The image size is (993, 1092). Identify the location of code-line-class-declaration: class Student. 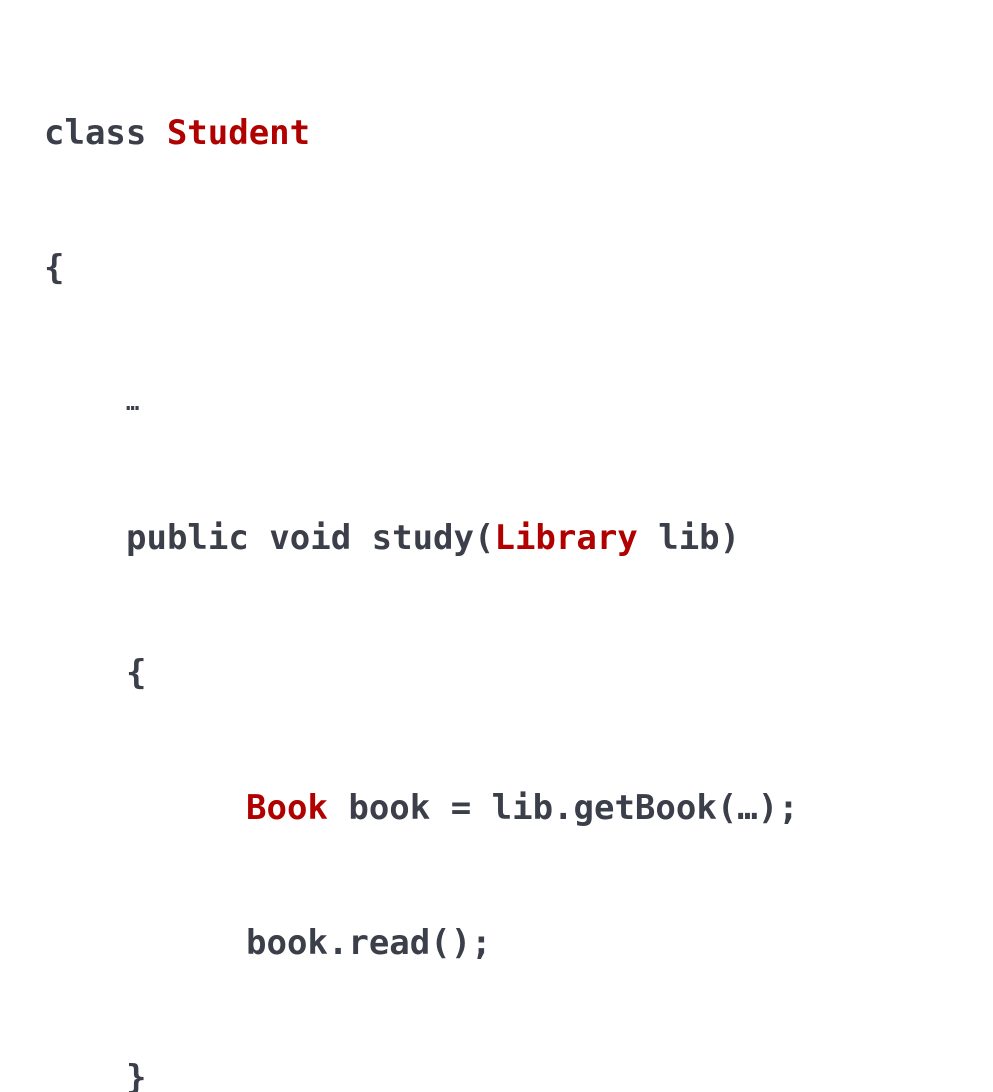
(421, 133).